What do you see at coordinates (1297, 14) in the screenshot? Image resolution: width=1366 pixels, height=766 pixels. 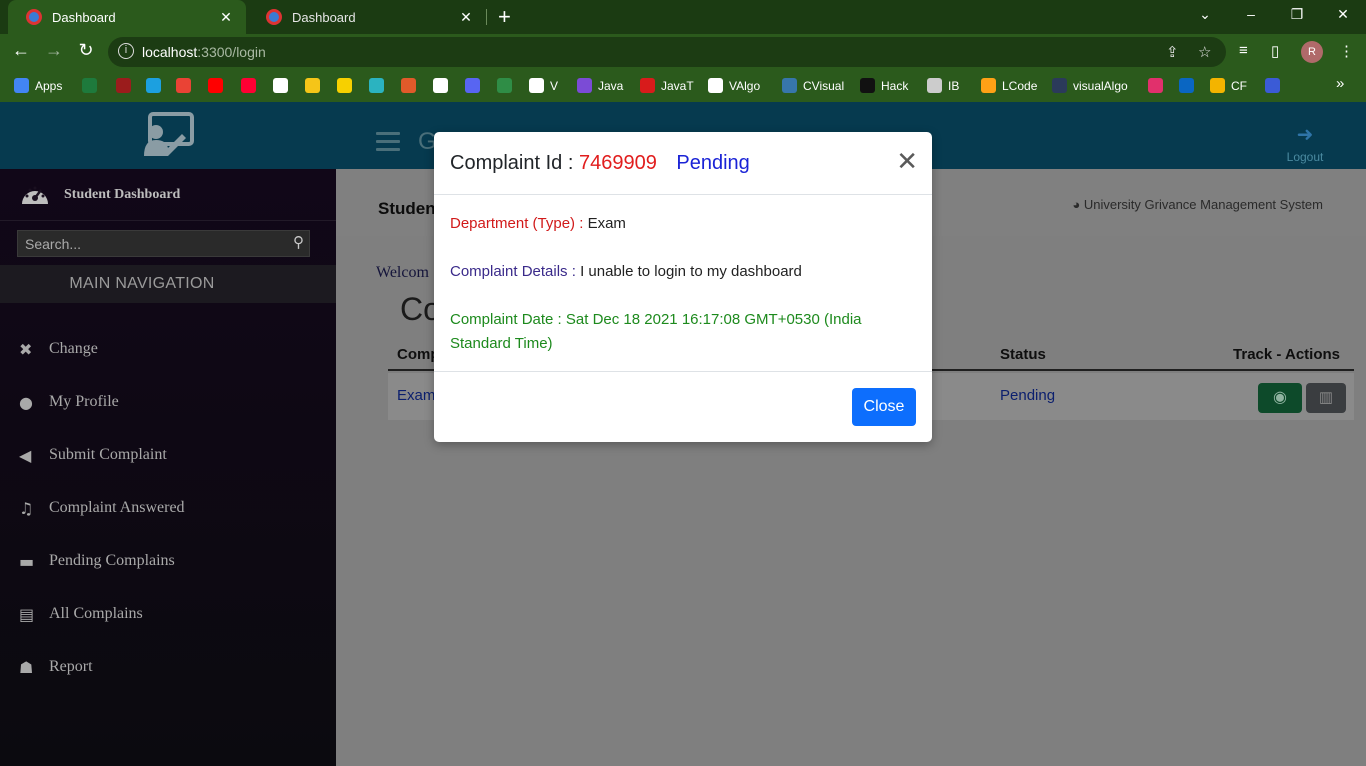 I see `restore-icon: ❐` at bounding box center [1297, 14].